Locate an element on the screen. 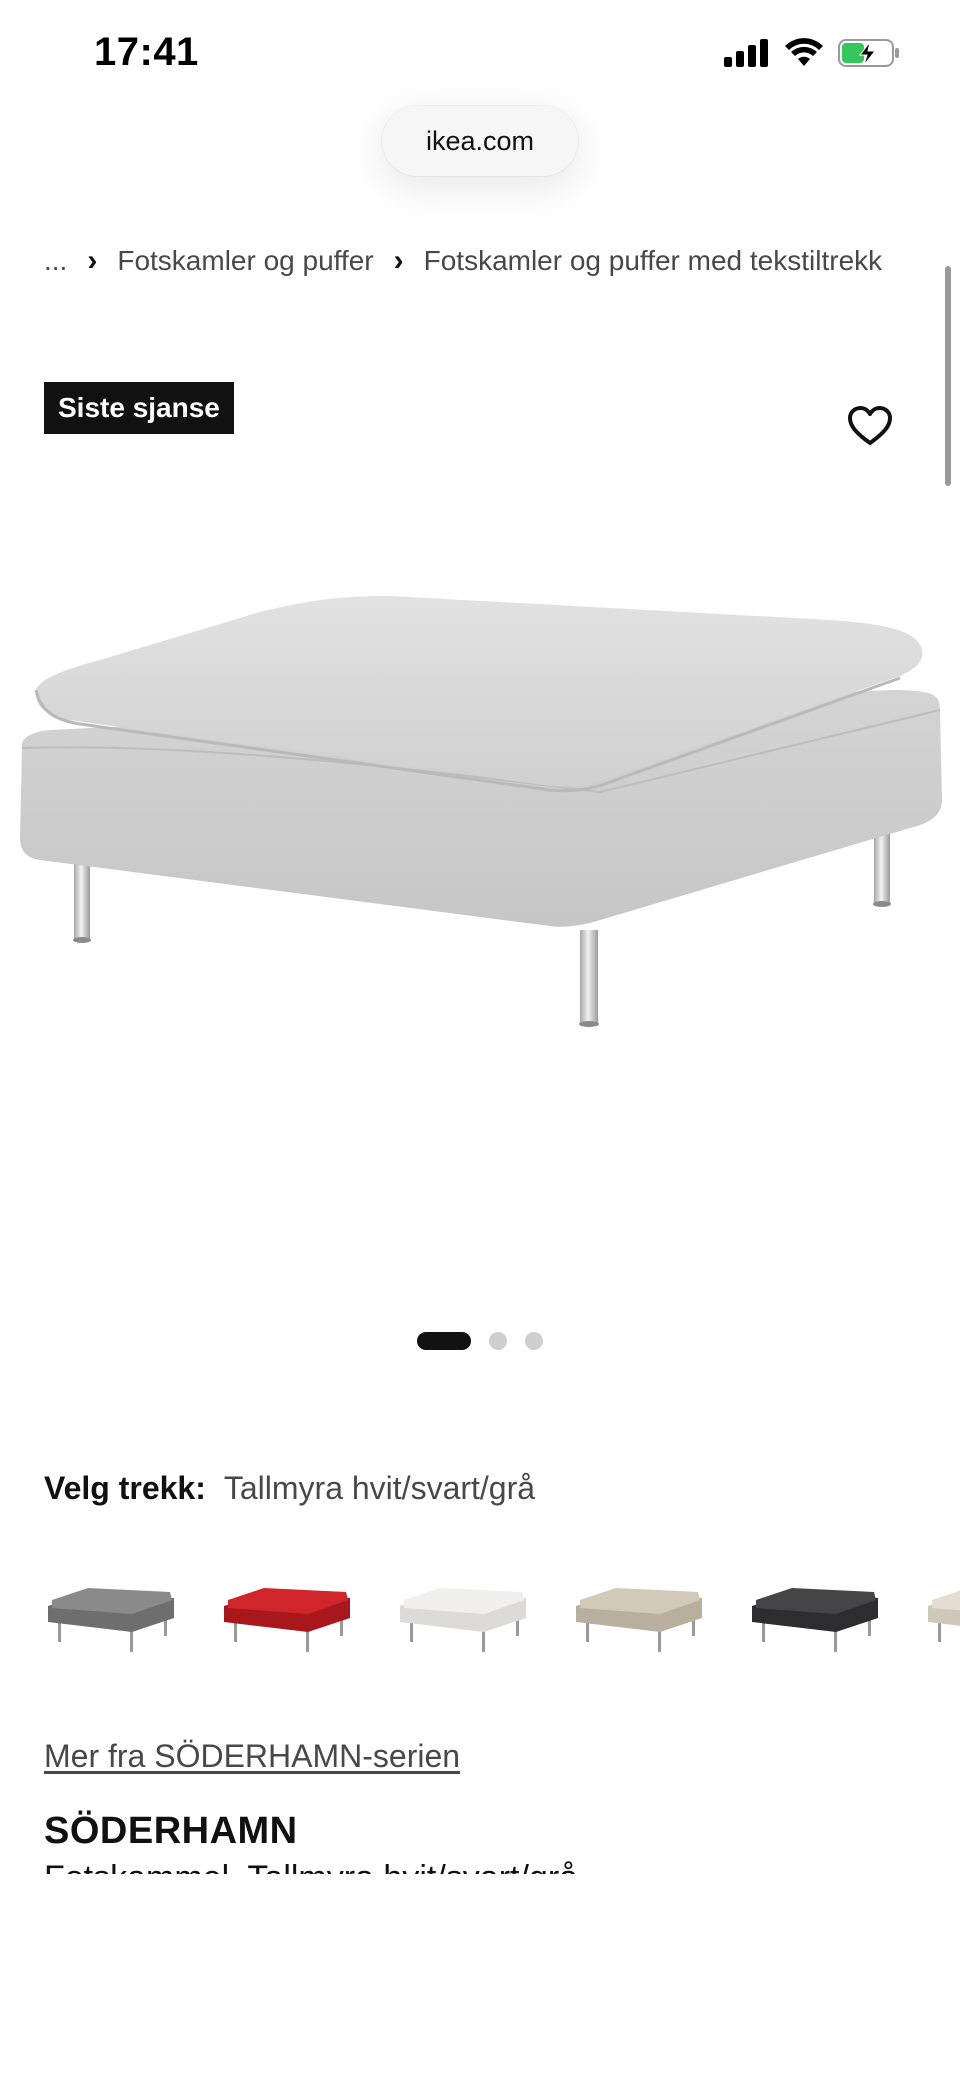 The height and width of the screenshot is (2077, 960). breadcrumb-item-footstools-textile: Fotskamler og puffer med tekstiltrekk is located at coordinates (653, 261).